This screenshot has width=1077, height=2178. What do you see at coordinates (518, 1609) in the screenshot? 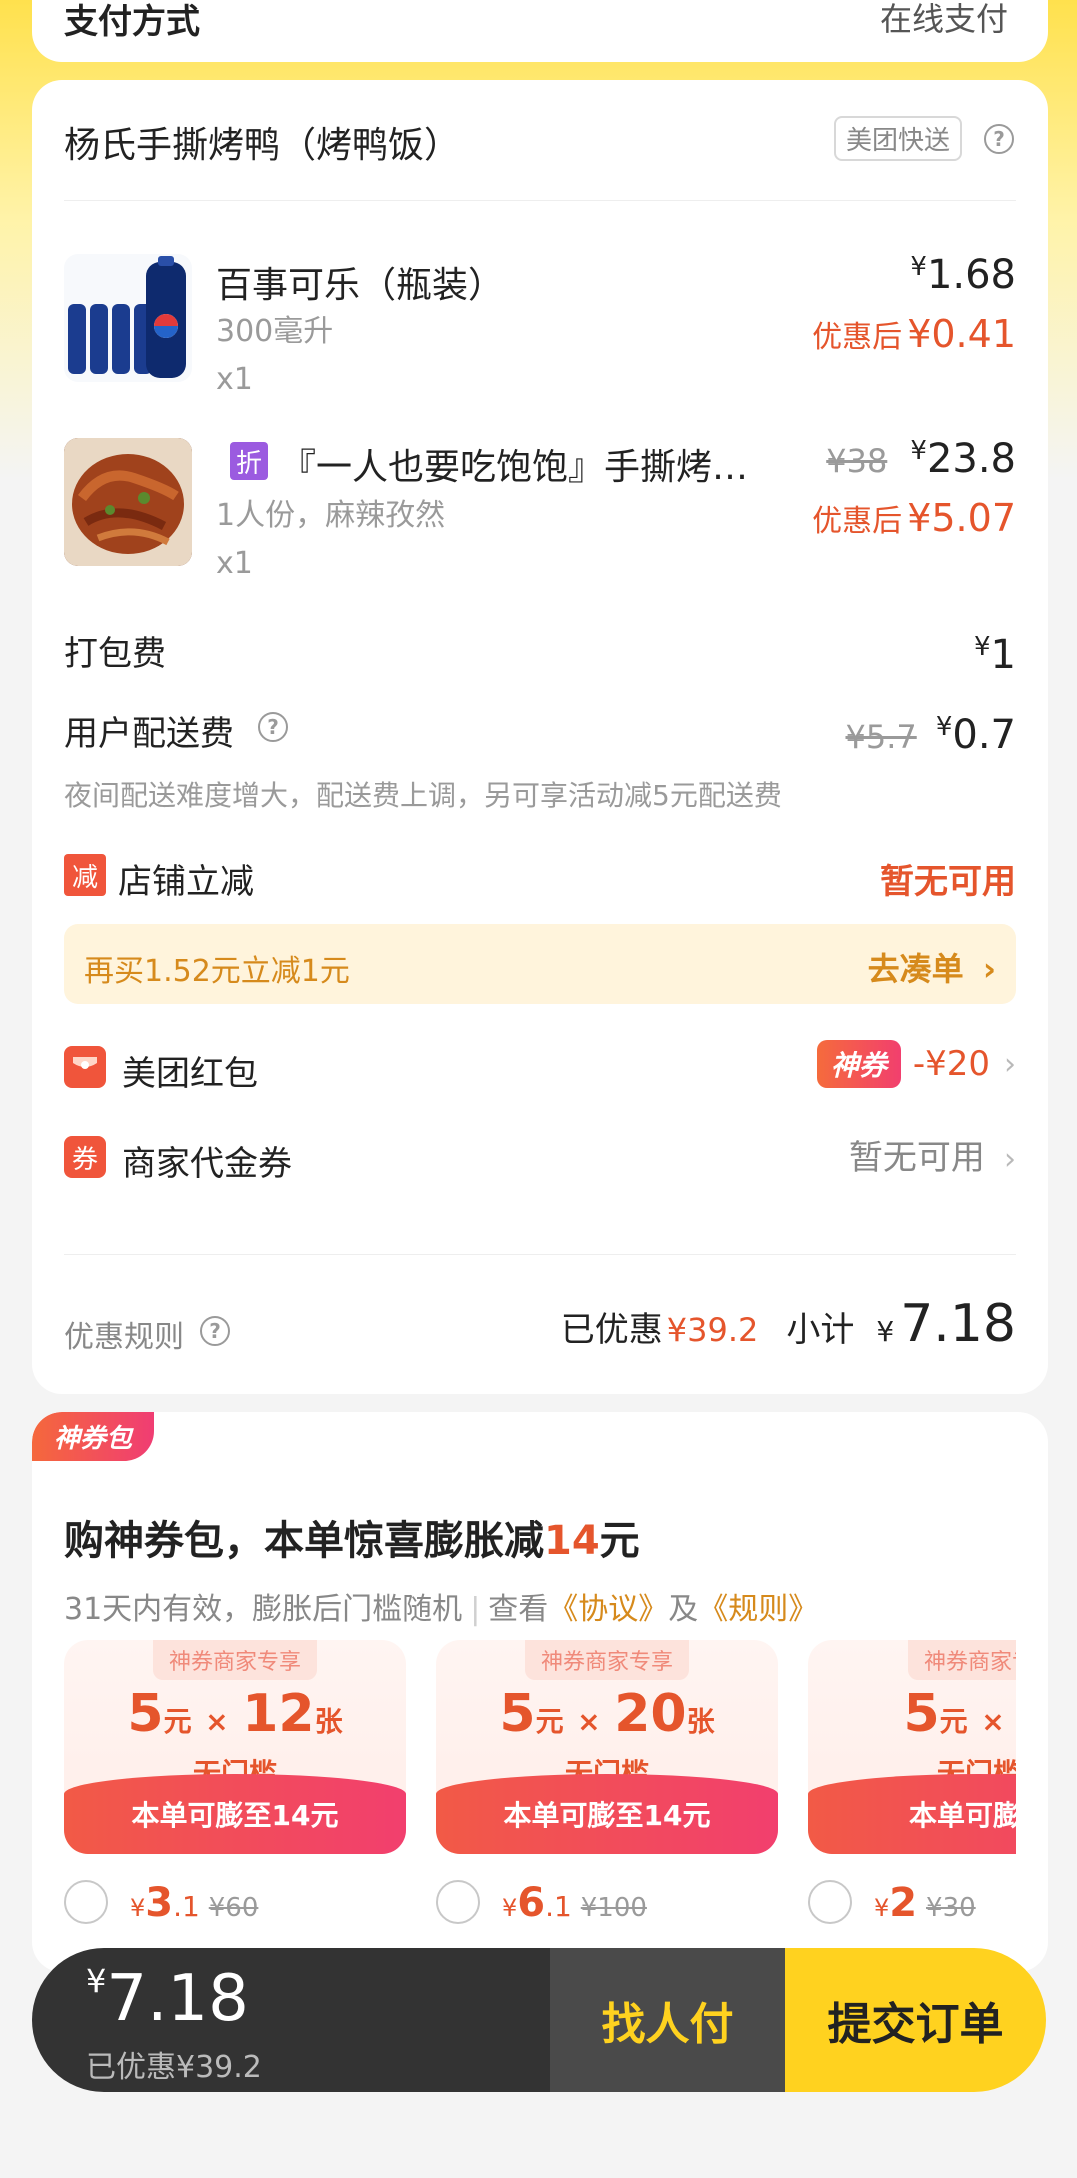
I see `subtitle-view: 查看` at bounding box center [518, 1609].